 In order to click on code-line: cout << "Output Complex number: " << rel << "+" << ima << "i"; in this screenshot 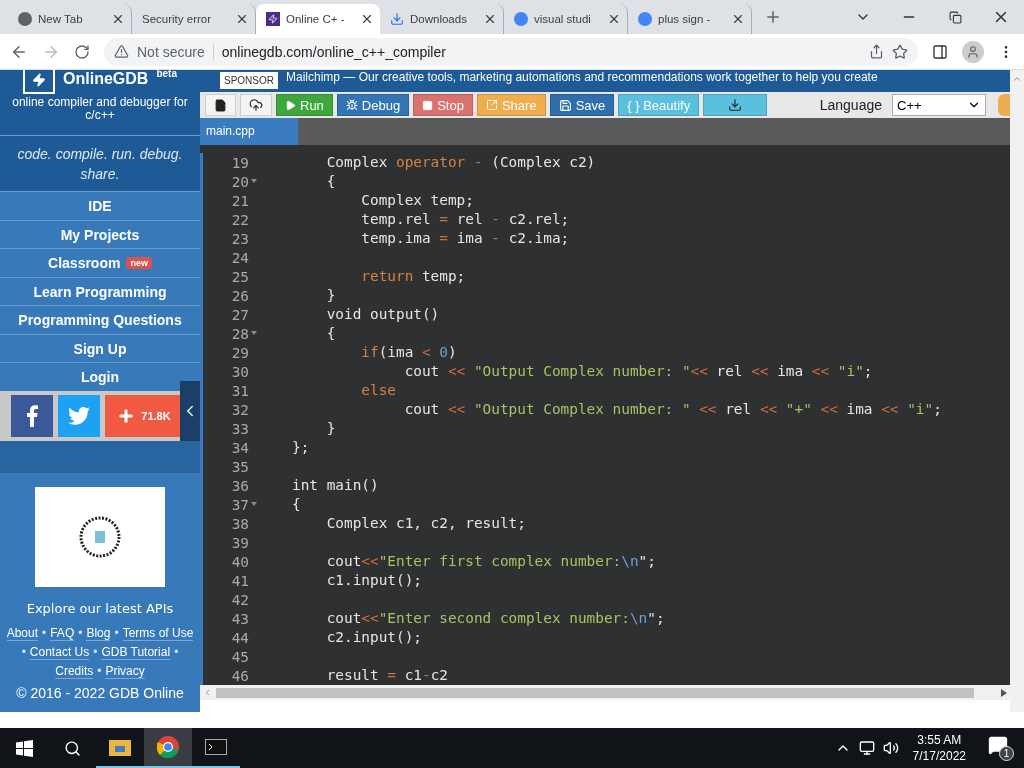, I will do `click(673, 410)`.